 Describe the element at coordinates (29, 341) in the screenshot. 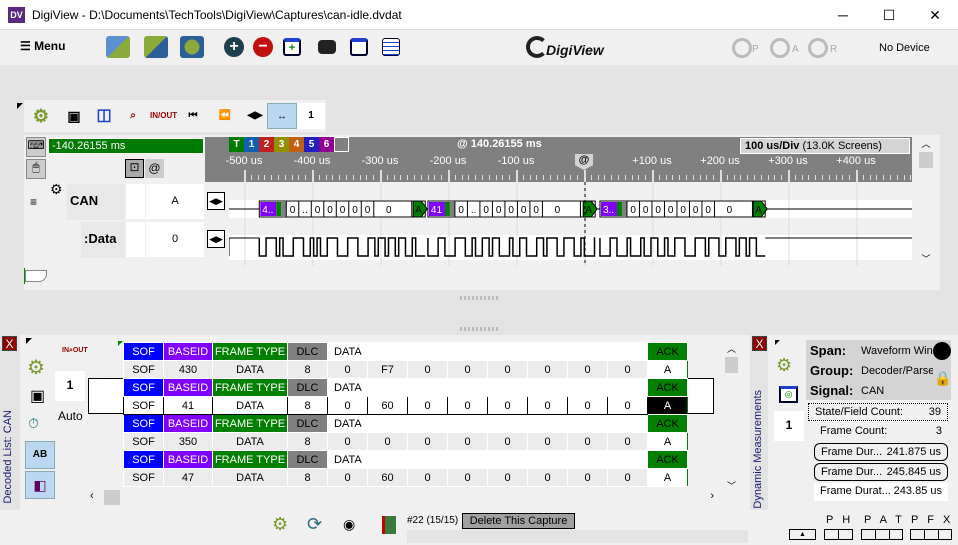

I see `collapse-corner-icon` at that location.